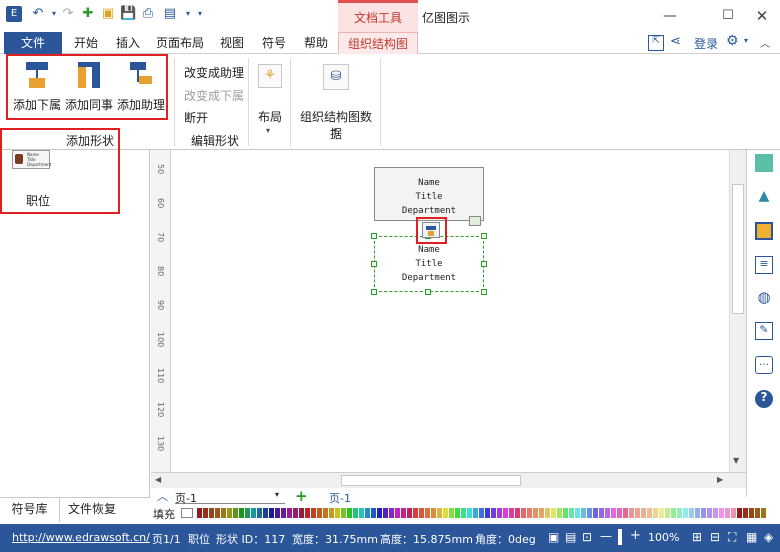 The width and height of the screenshot is (780, 552). I want to click on scrollbar-thumb, so click(738, 249).